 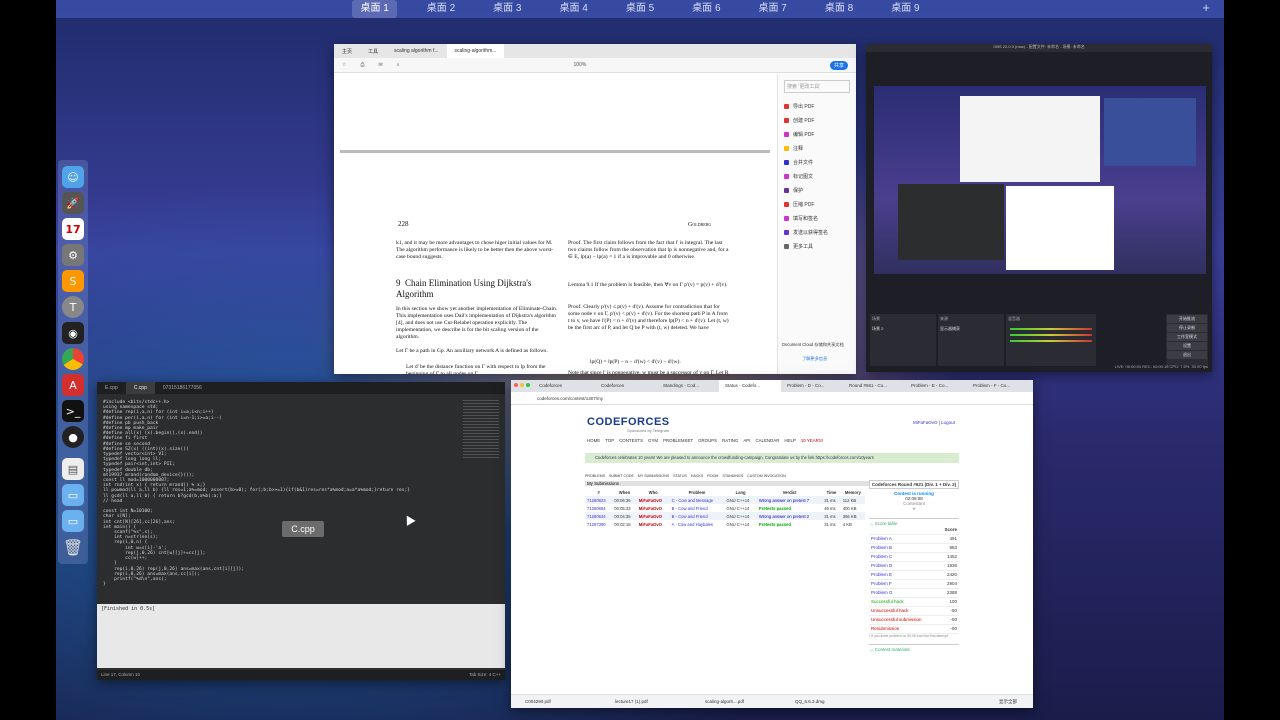 I want to click on subnav-link: MY SUBMISSIONS, so click(x=653, y=476).